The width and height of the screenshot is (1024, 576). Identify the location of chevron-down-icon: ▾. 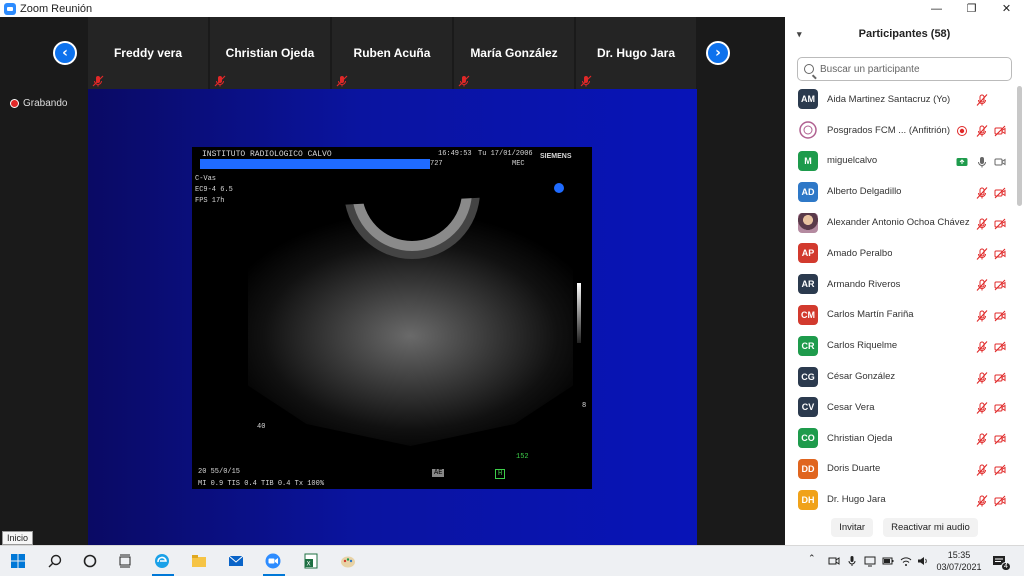
(799, 34).